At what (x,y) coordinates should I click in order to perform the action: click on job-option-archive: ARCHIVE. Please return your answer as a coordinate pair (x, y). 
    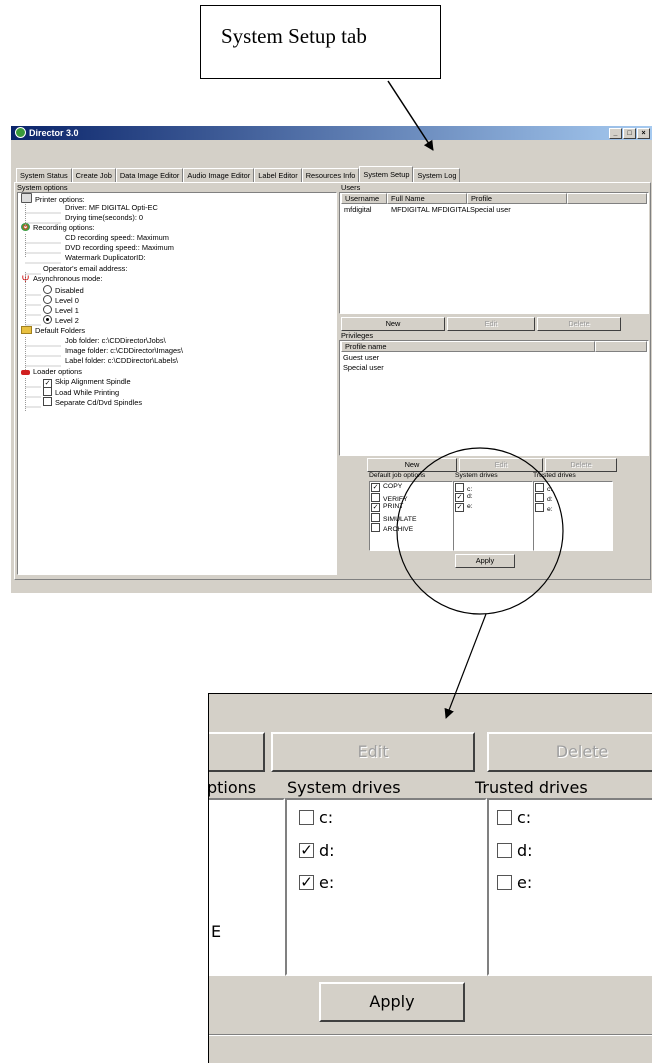
    Looking at the image, I should click on (392, 528).